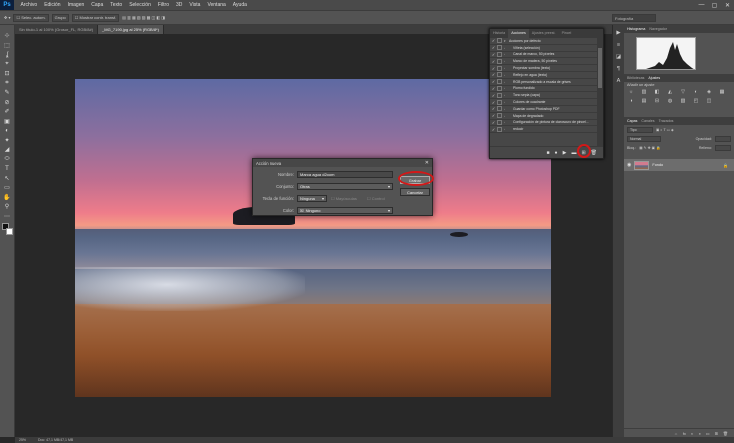 The width and height of the screenshot is (734, 443). I want to click on clone-stamp-icon: ✐, so click(7, 112).